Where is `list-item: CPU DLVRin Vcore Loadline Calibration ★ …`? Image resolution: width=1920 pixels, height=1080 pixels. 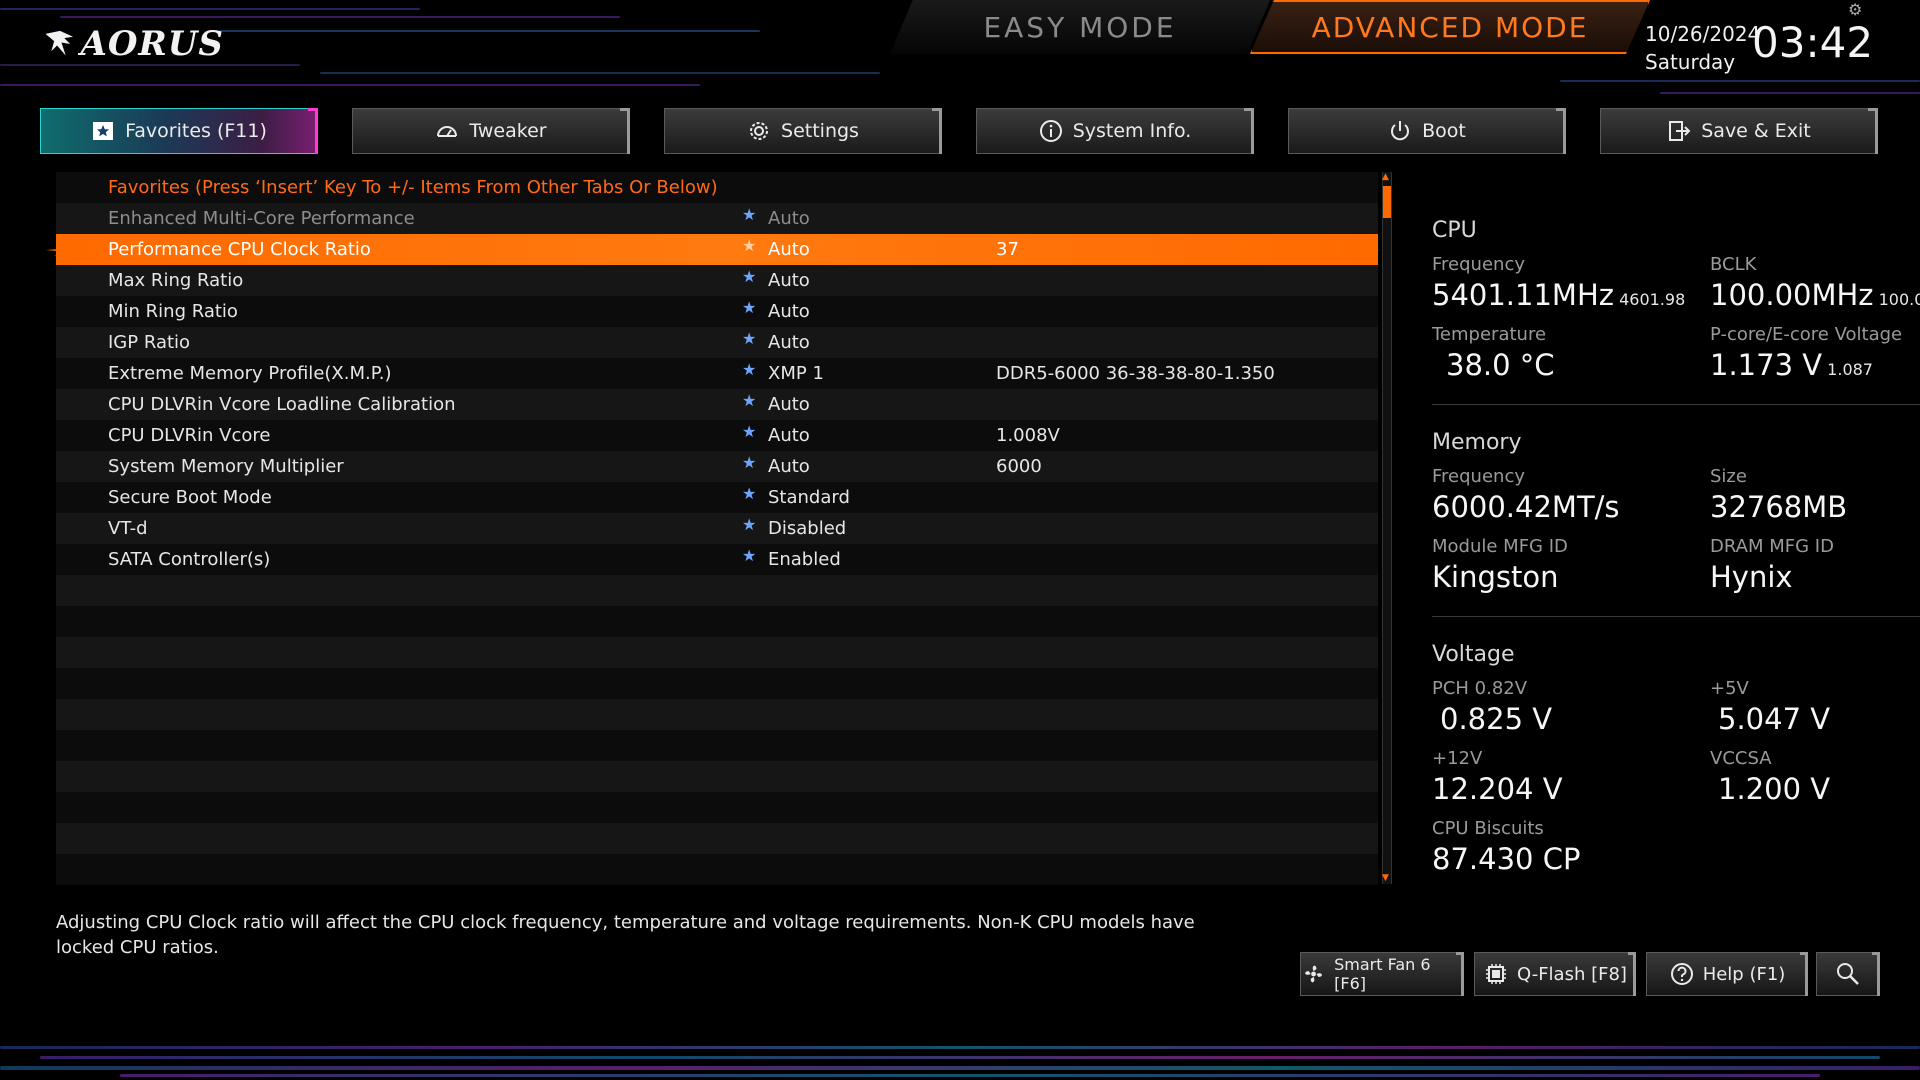 list-item: CPU DLVRin Vcore Loadline Calibration ★ … is located at coordinates (717, 404).